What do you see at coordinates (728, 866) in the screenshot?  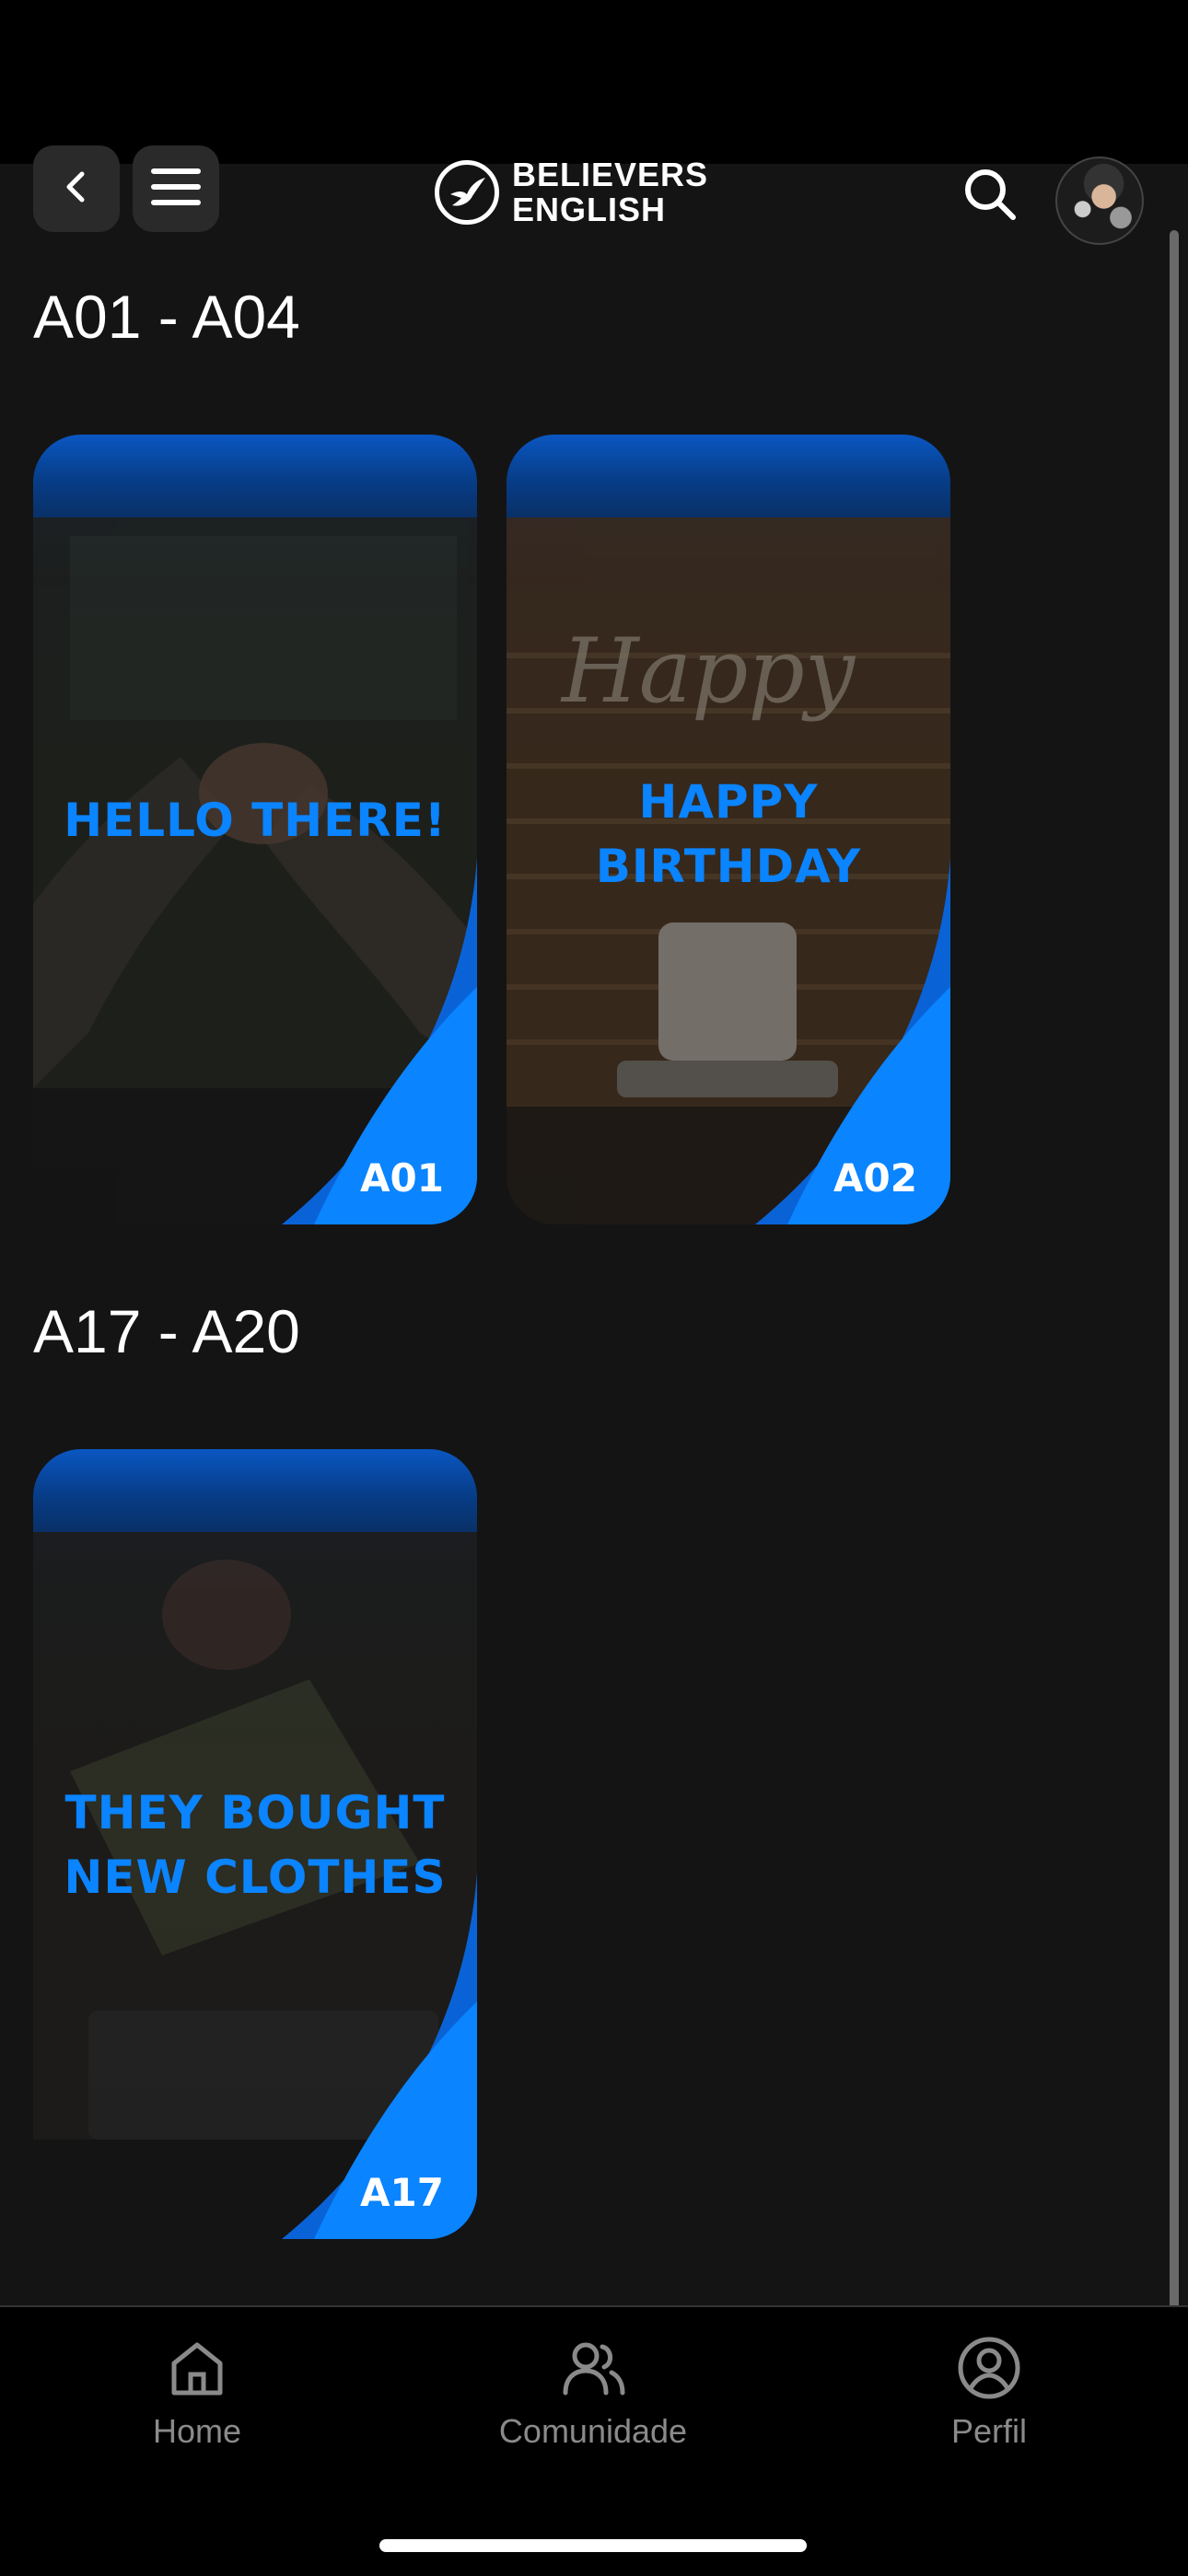 I see `caption-line: BIRTHDAY` at bounding box center [728, 866].